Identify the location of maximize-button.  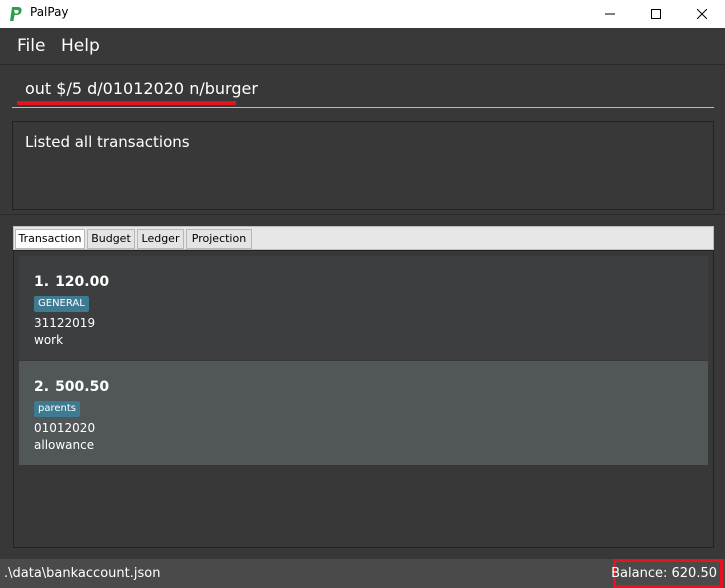
(656, 14).